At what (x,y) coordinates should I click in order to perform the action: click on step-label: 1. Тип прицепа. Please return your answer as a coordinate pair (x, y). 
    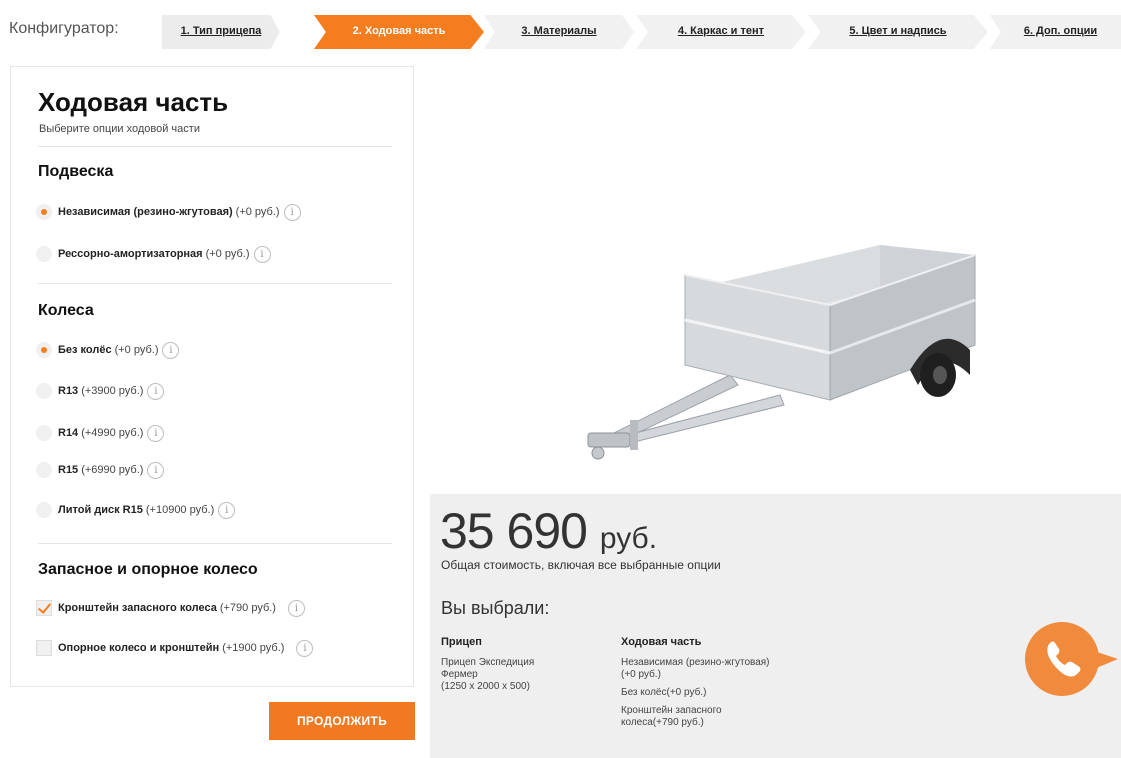
    Looking at the image, I should click on (221, 31).